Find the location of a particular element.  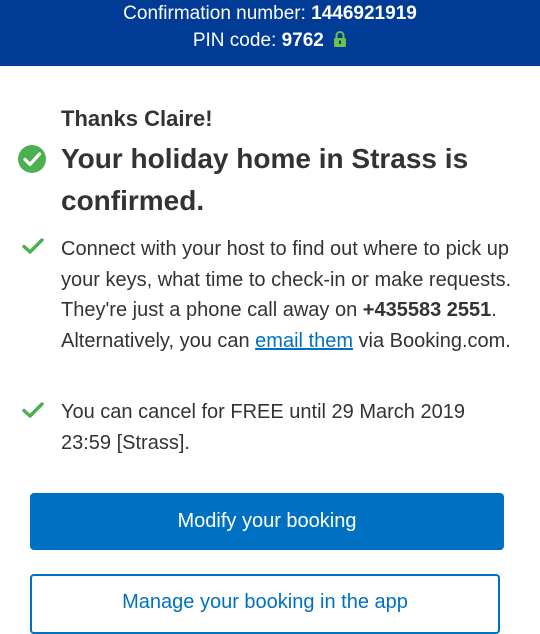

modify-booking-button: Modify your booking is located at coordinates (267, 521).